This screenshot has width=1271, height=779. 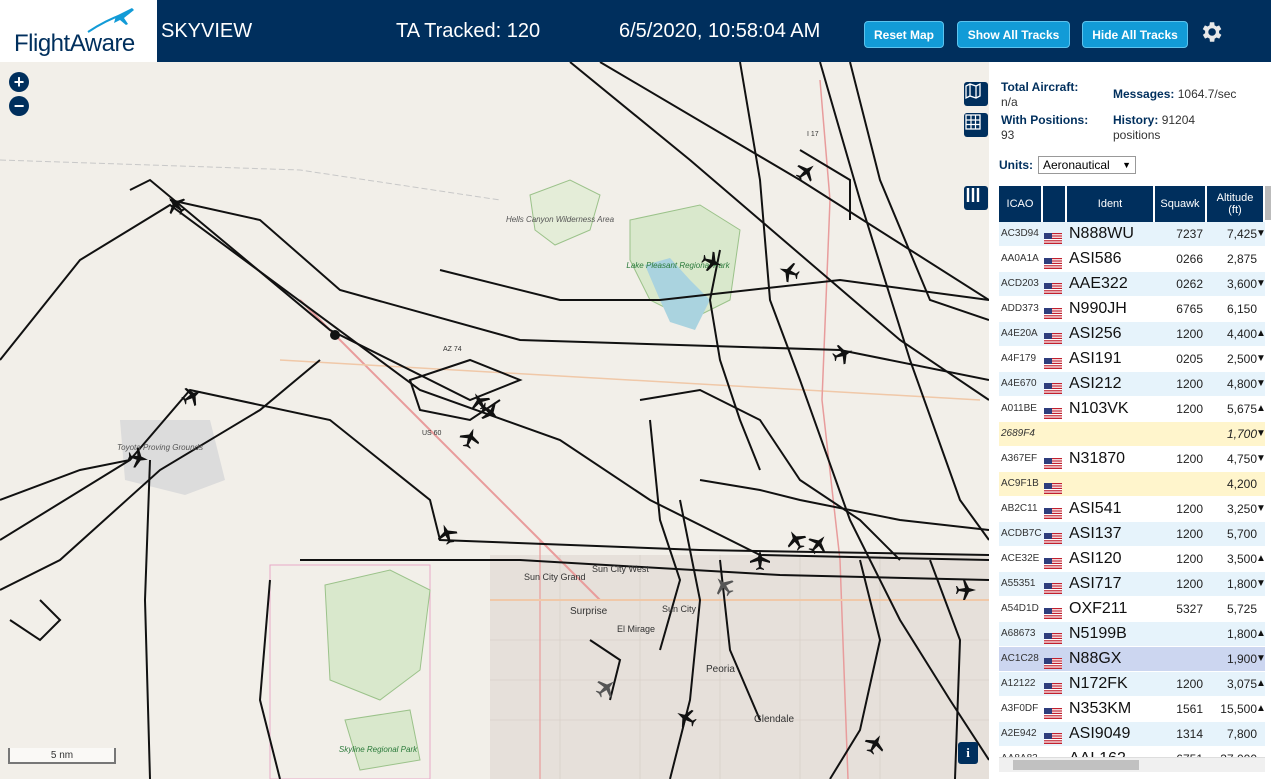 I want to click on units-label: Units:, so click(x=1016, y=165).